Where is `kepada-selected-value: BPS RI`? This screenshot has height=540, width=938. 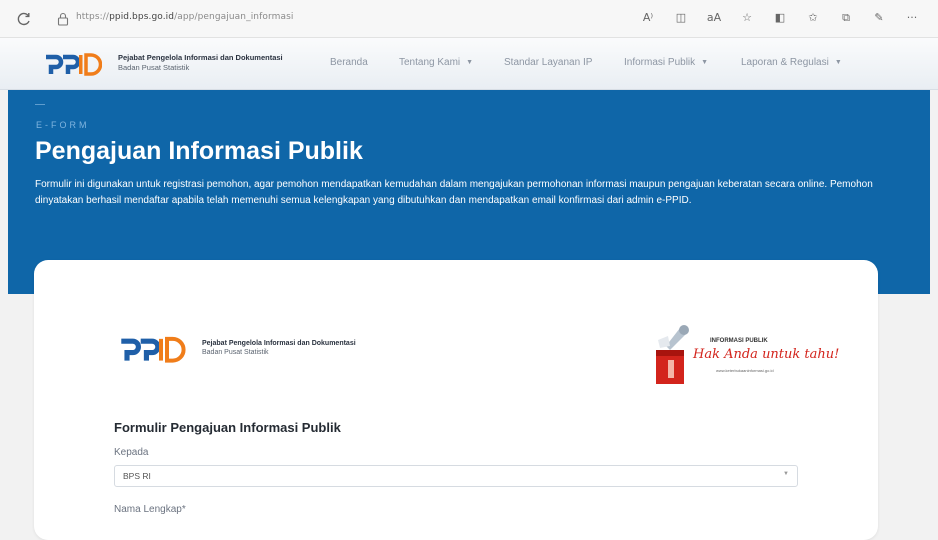 kepada-selected-value: BPS RI is located at coordinates (137, 476).